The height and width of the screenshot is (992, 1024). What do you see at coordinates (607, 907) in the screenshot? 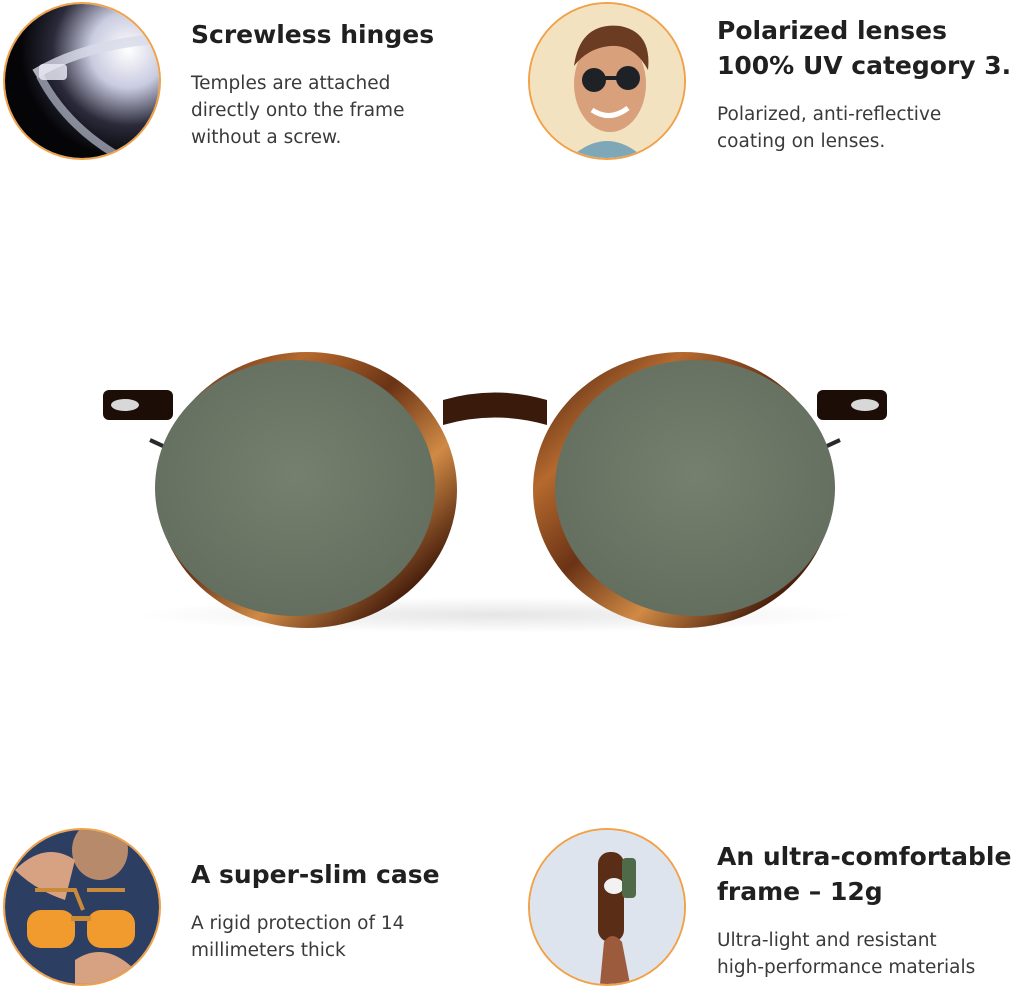
I see `hand-holding-case-image` at bounding box center [607, 907].